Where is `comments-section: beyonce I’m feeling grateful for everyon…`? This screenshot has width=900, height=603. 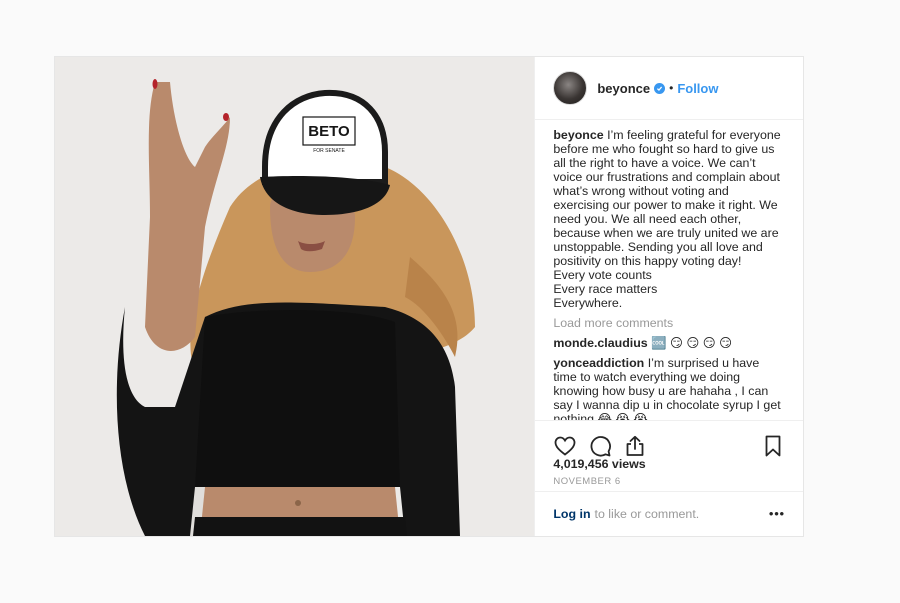
comments-section: beyonce I’m feeling grateful for everyon… is located at coordinates (669, 274).